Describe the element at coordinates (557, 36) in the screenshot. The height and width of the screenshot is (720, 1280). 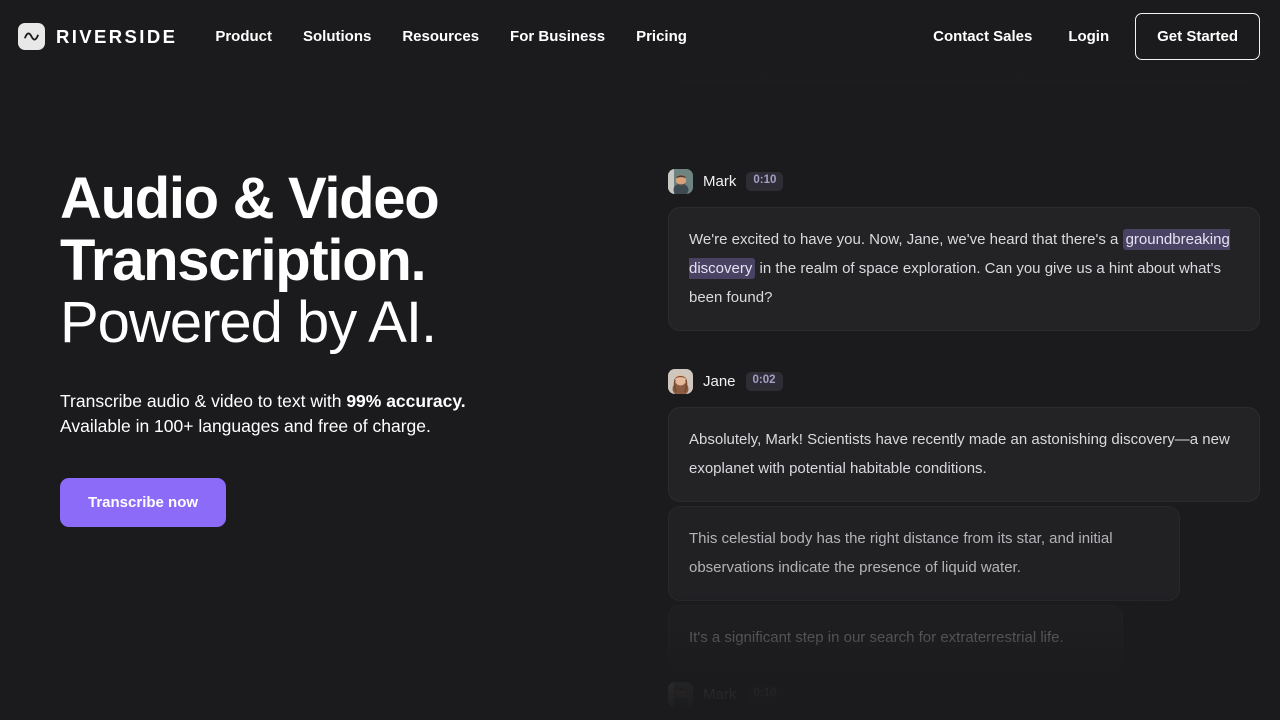
I see `nav-item-for-business: For Business` at that location.